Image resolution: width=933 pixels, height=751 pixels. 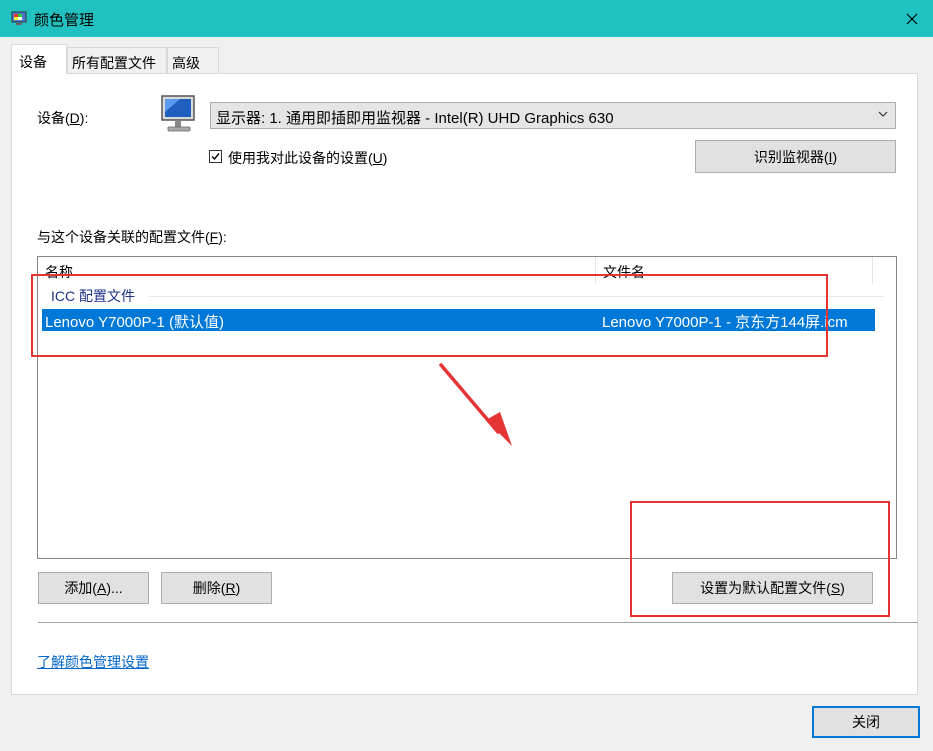 I want to click on color-management-icon, so click(x=19, y=18).